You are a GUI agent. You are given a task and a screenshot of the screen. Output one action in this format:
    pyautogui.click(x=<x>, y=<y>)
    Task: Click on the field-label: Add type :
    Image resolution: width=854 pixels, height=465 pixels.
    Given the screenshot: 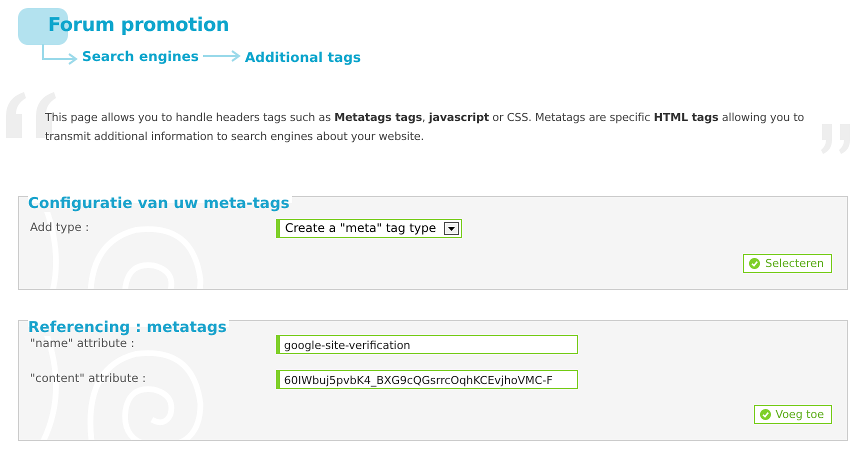 What is the action you would take?
    pyautogui.click(x=60, y=226)
    